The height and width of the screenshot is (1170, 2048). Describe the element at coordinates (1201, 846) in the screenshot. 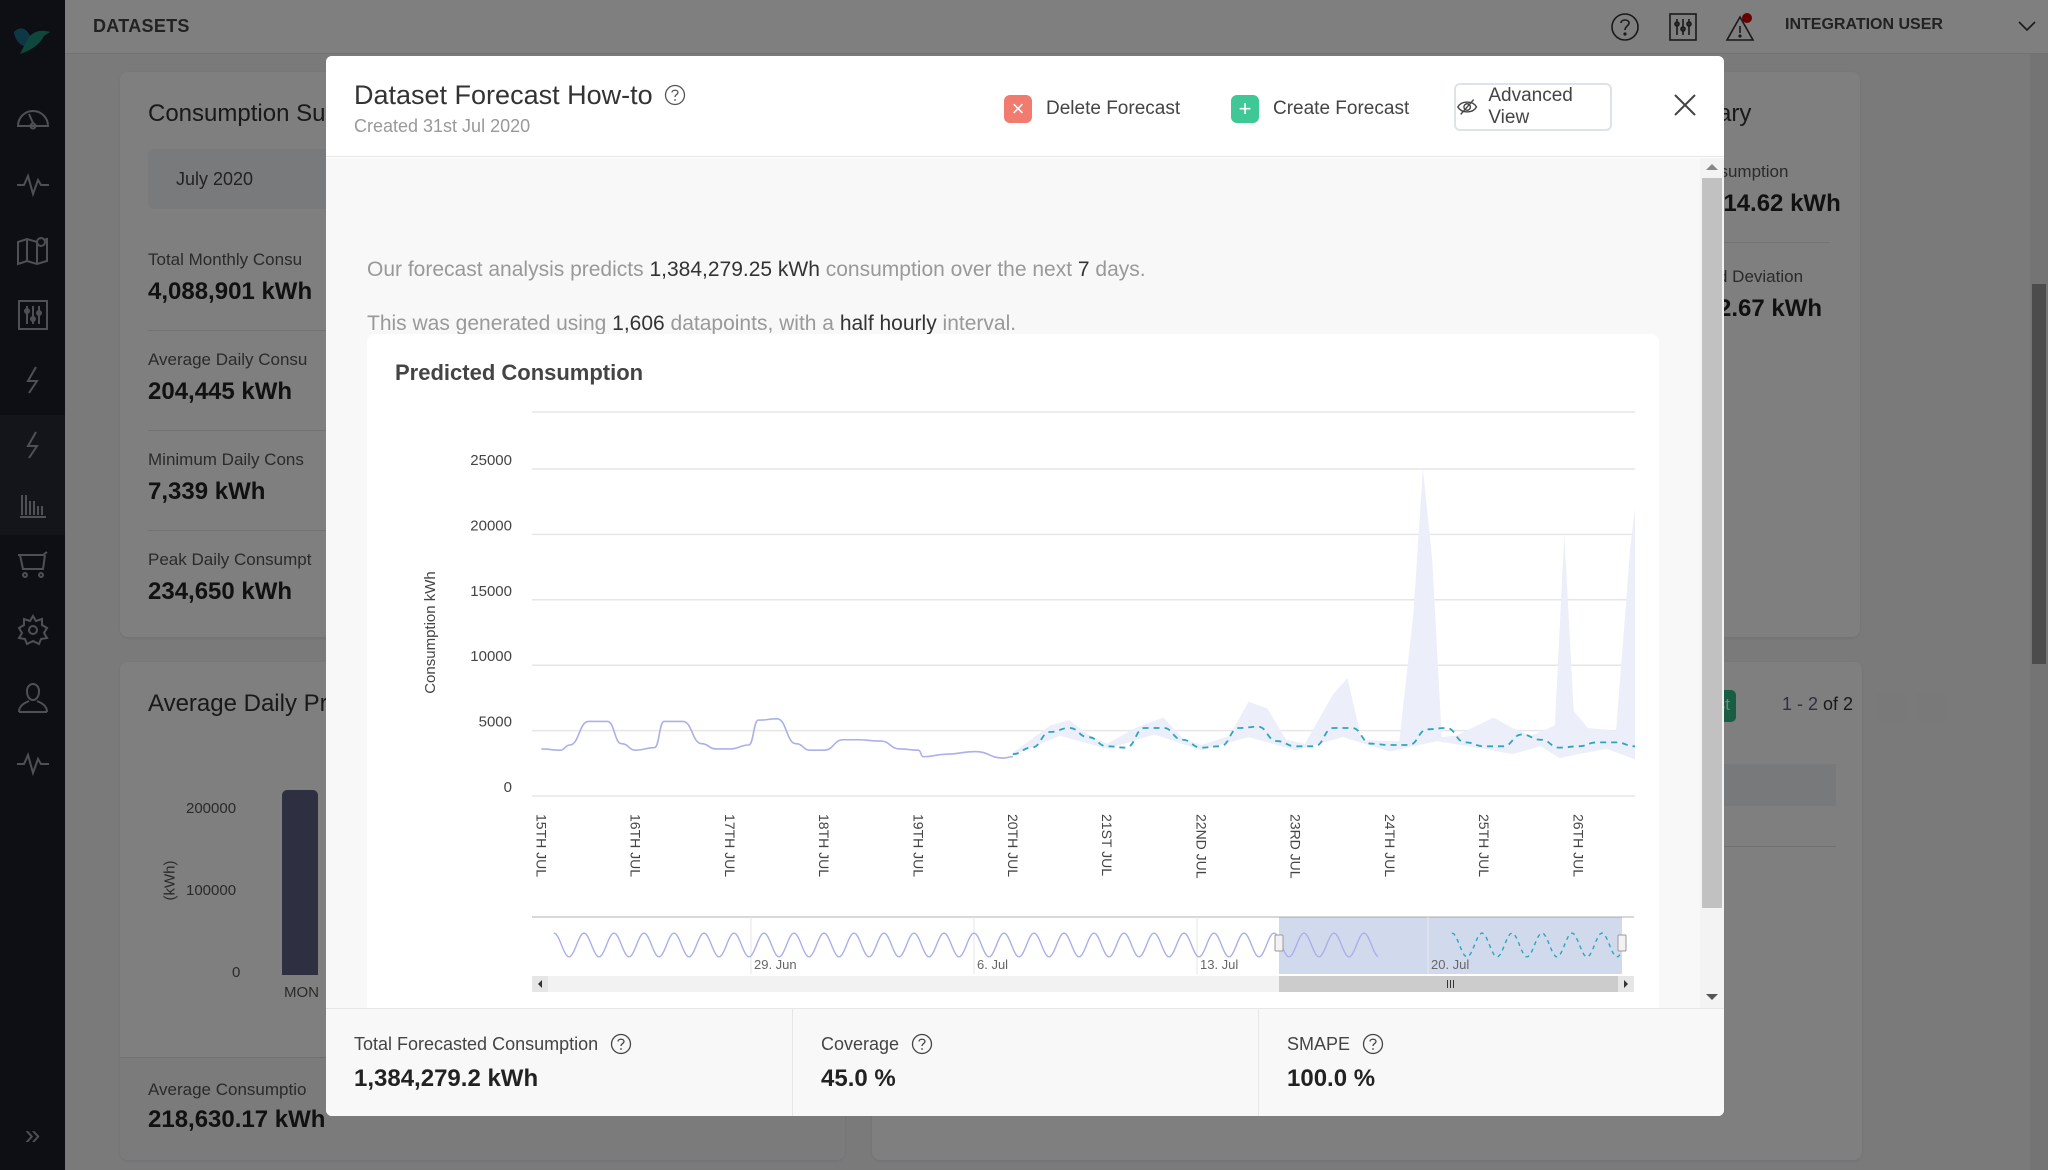

I see `x-tick-label: 22ND JUL` at that location.